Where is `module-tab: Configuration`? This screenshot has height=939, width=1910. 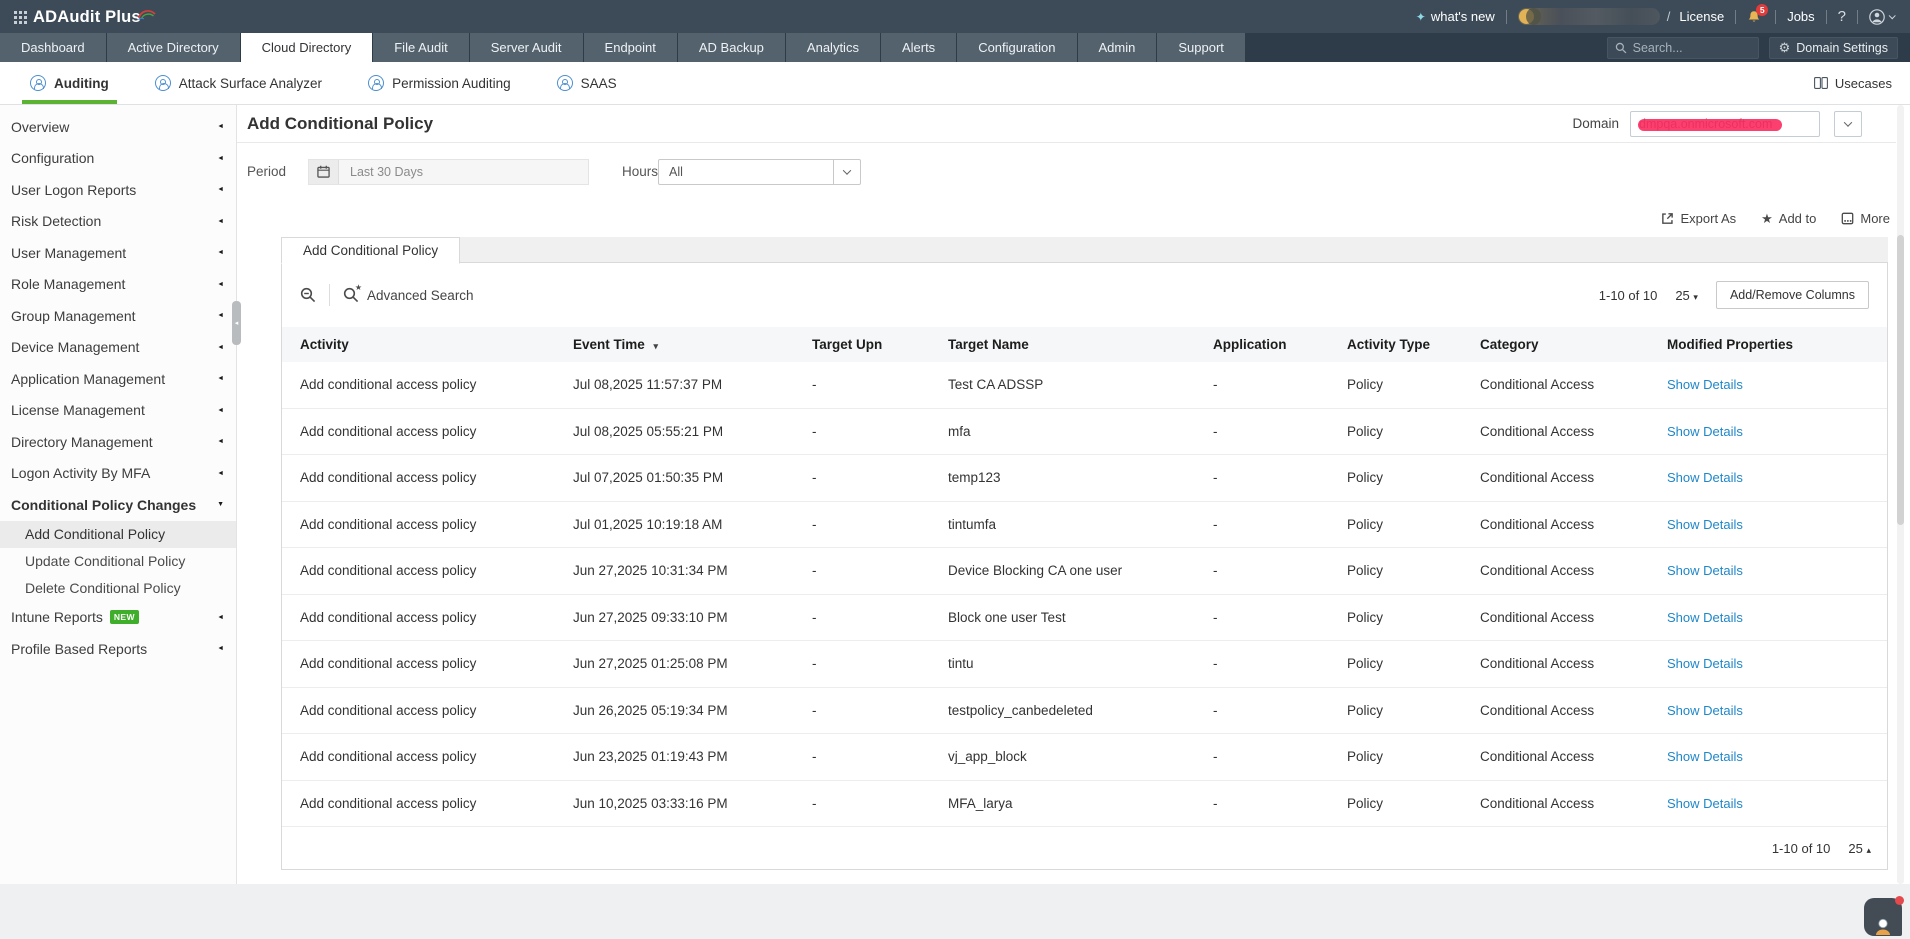 module-tab: Configuration is located at coordinates (1017, 47).